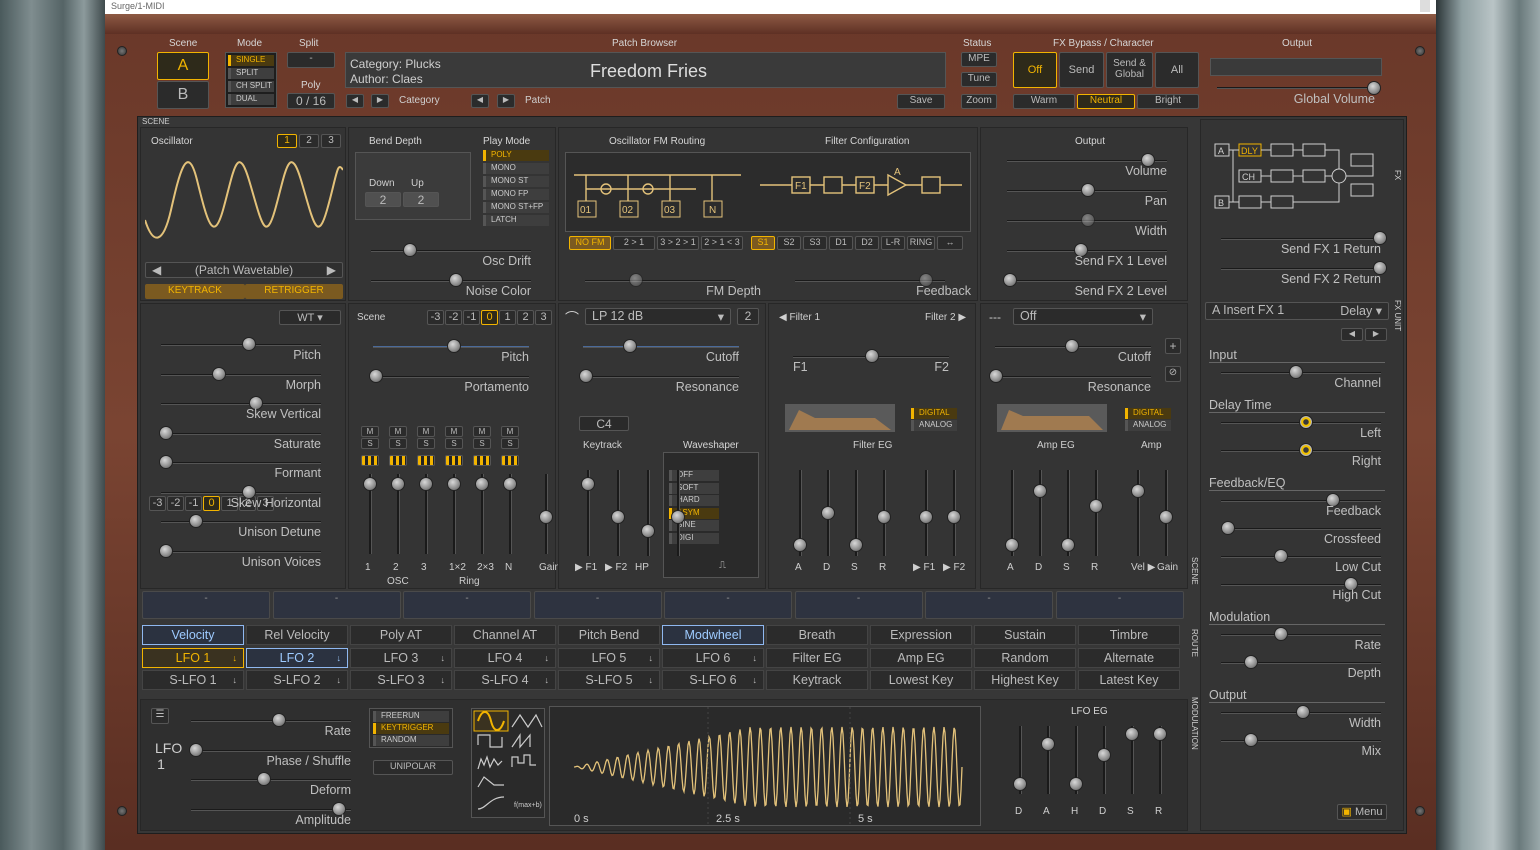 This screenshot has height=850, width=1540. Describe the element at coordinates (543, 317) in the screenshot. I see `scene-octave-3: 3` at that location.